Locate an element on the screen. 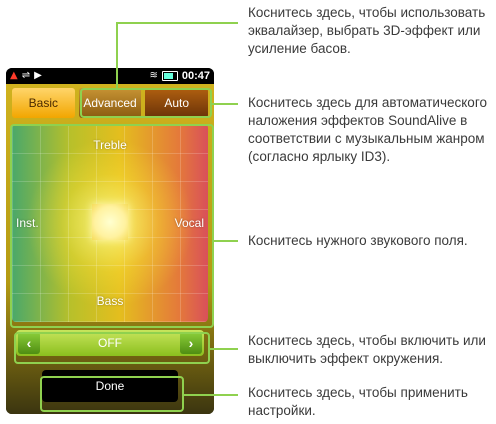  status-bar-left: ▲ ⇌ ▶ is located at coordinates (26, 76).